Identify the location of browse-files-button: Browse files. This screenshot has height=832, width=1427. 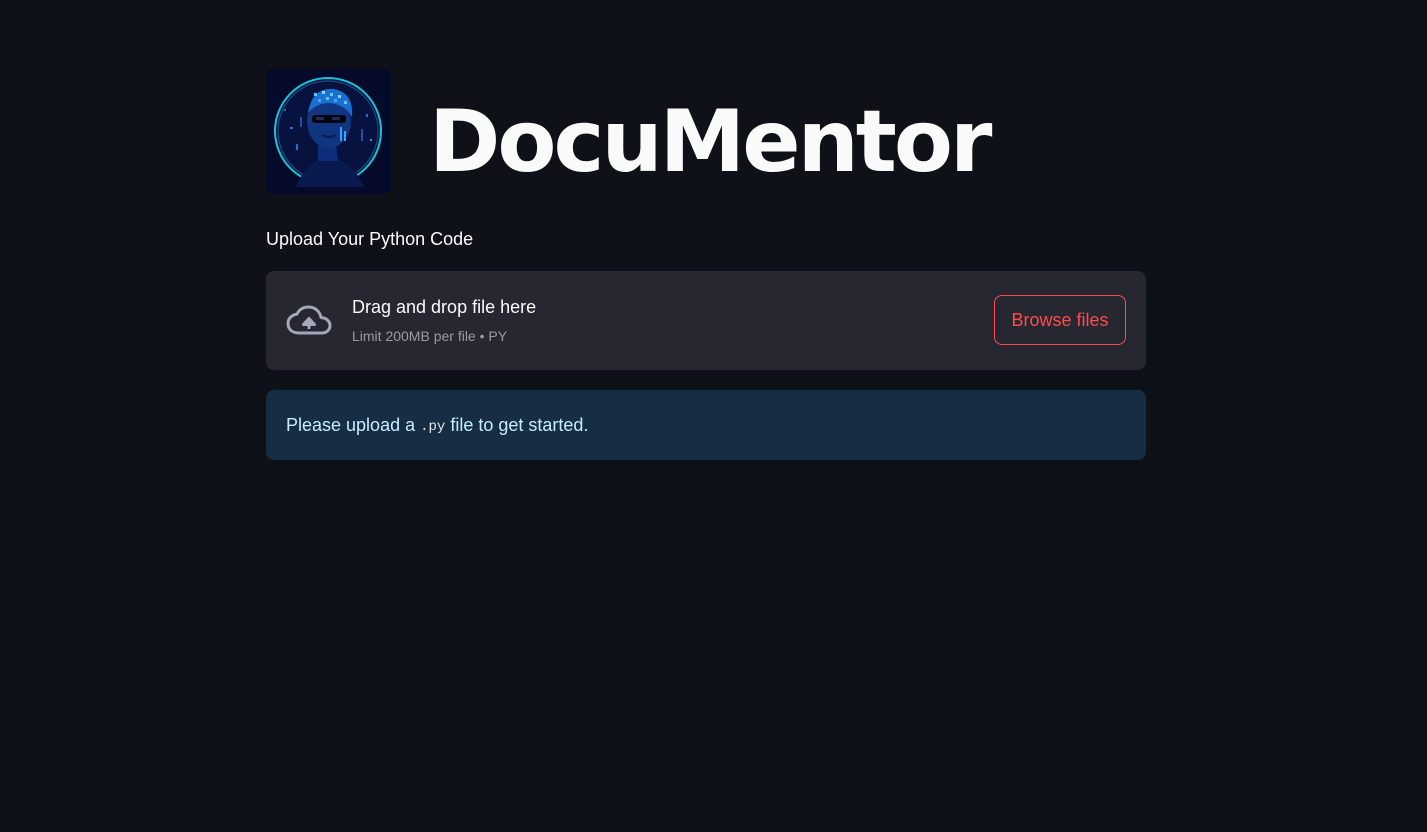
(1060, 320).